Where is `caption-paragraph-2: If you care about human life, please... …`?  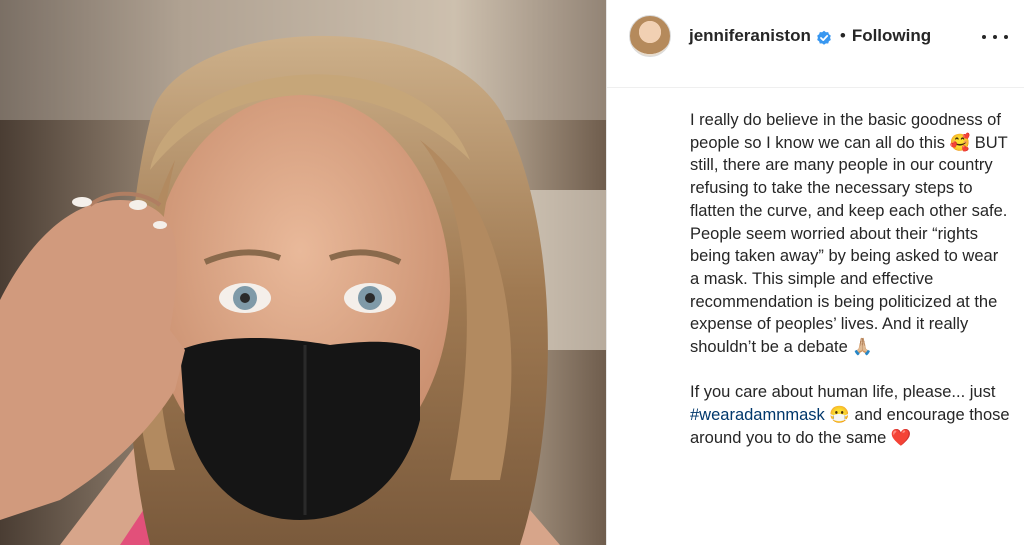 caption-paragraph-2: If you care about human life, please... … is located at coordinates (850, 415).